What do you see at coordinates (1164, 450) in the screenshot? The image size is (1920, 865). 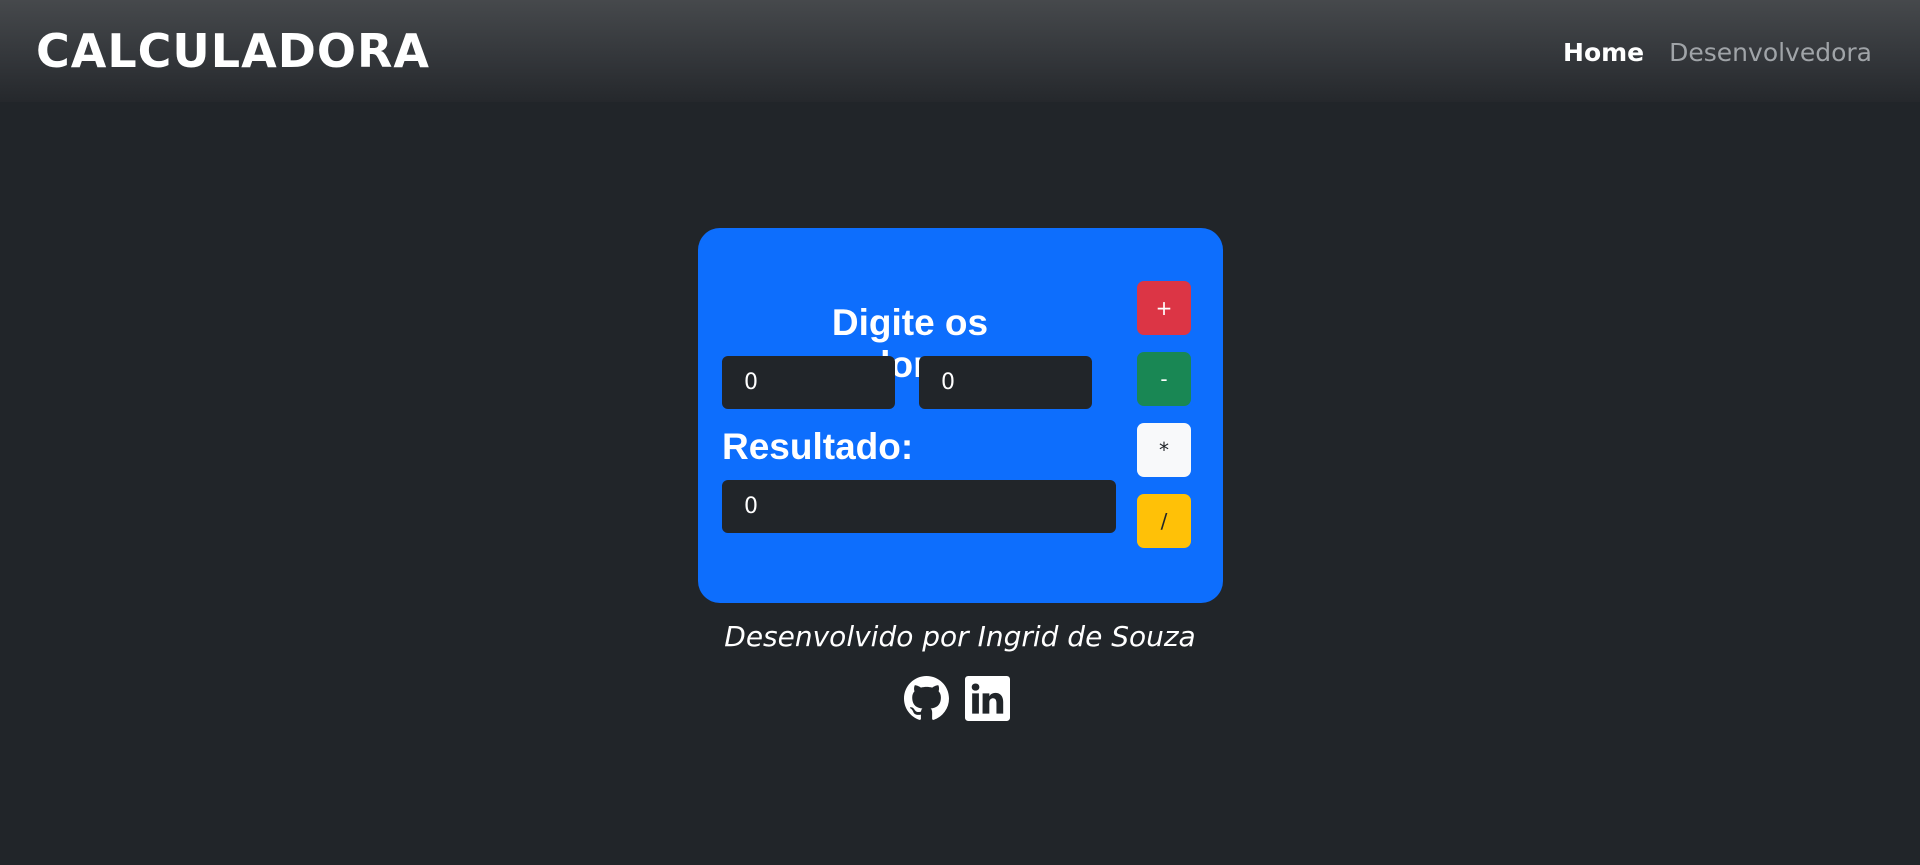 I see `multiply-button: *` at bounding box center [1164, 450].